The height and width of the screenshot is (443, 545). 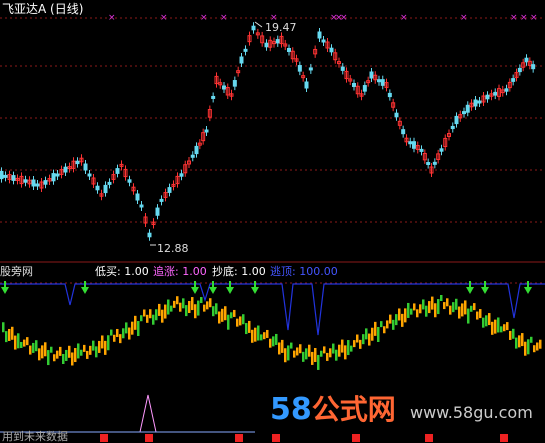 What do you see at coordinates (122, 271) in the screenshot?
I see `indicator-low-buy: 低买: 1.00` at bounding box center [122, 271].